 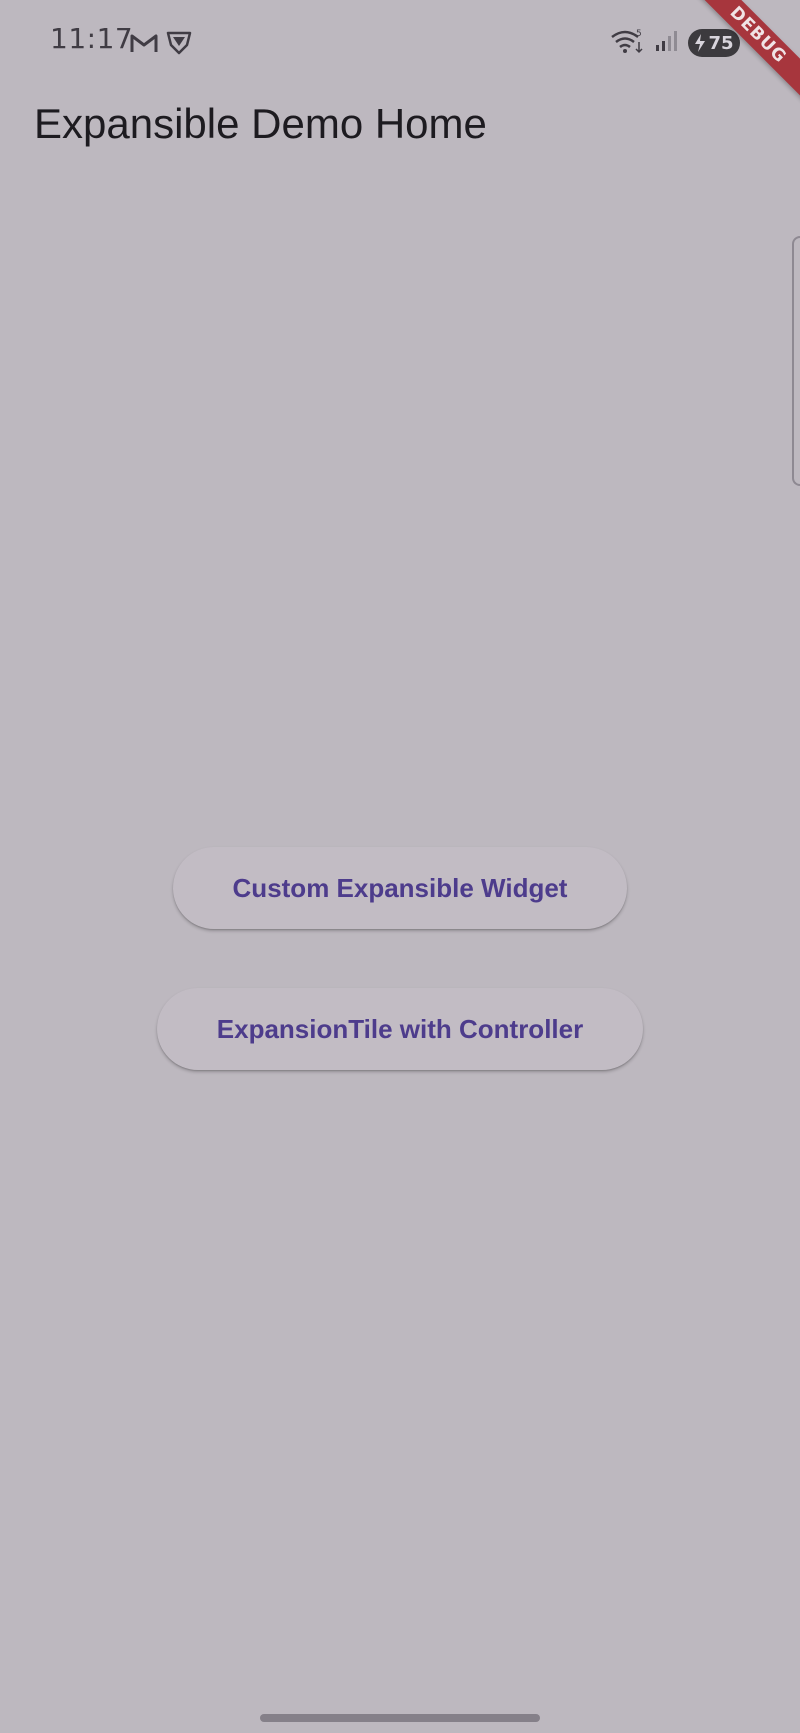 What do you see at coordinates (260, 123) in the screenshot?
I see `page-title: Expansible Demo Home` at bounding box center [260, 123].